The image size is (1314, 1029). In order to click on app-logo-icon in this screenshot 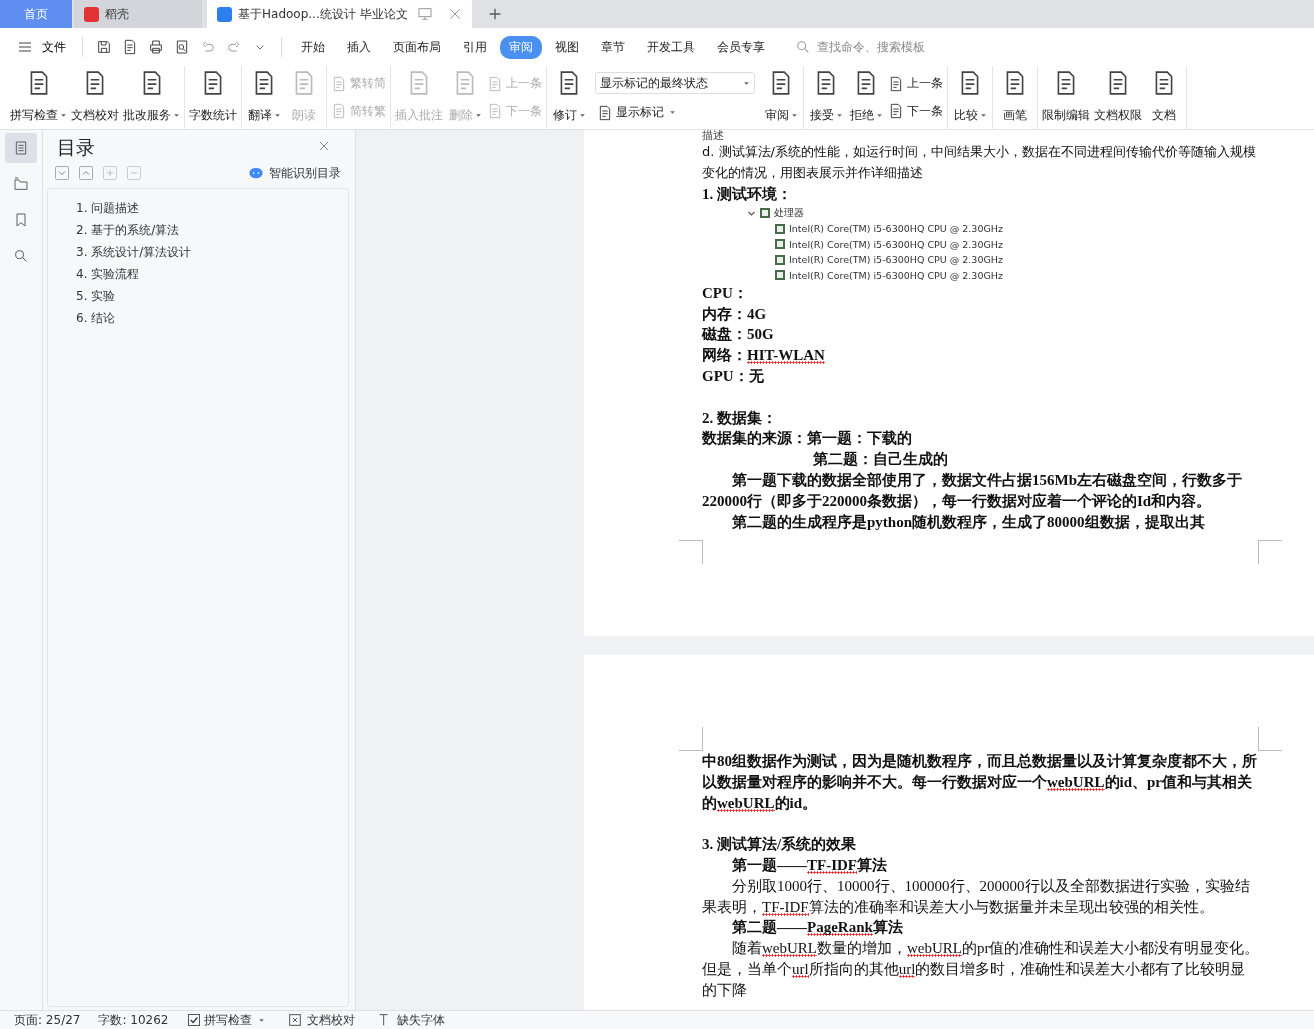, I will do `click(91, 14)`.